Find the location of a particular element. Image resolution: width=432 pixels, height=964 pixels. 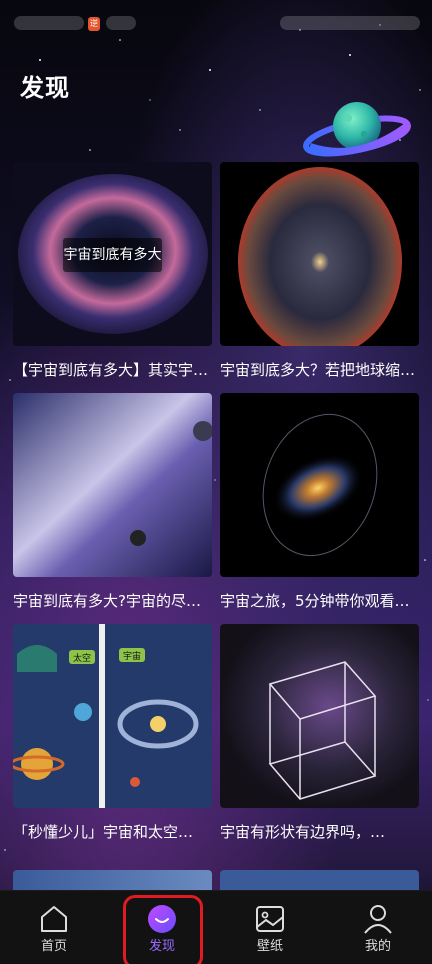

nebula-planet-icon is located at coordinates (112, 485).